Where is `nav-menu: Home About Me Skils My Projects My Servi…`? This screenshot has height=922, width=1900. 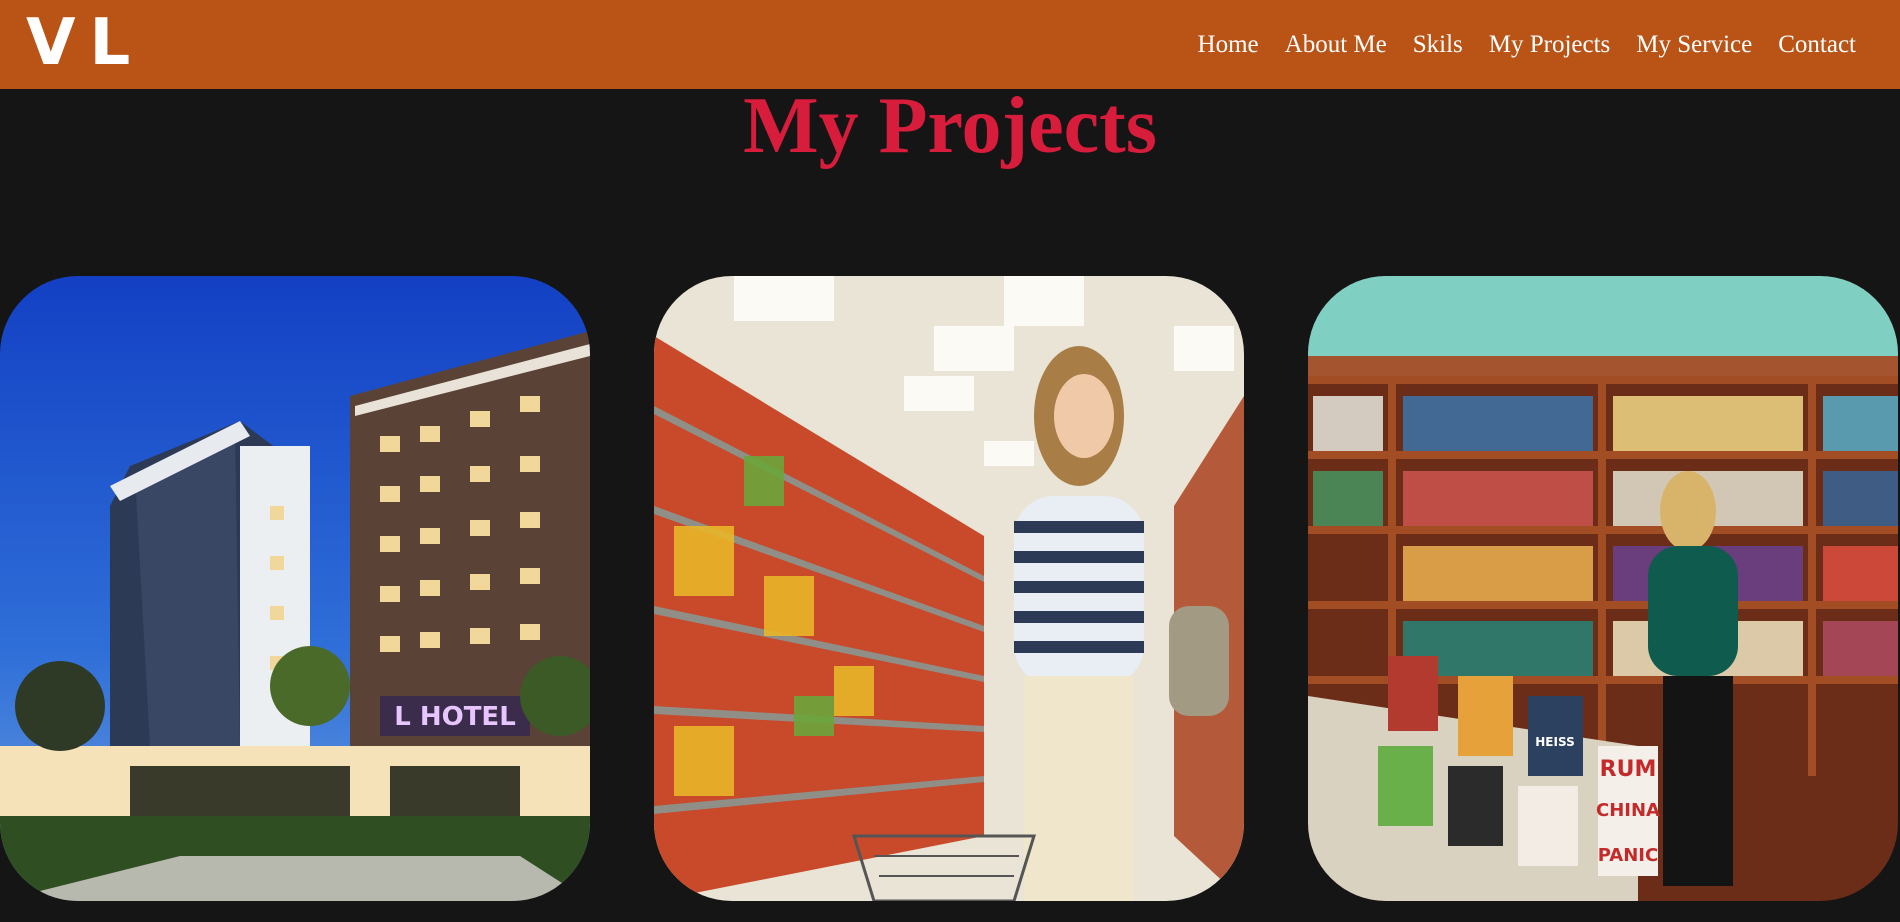
nav-menu: Home About Me Skils My Projects My Servi… is located at coordinates (1527, 45).